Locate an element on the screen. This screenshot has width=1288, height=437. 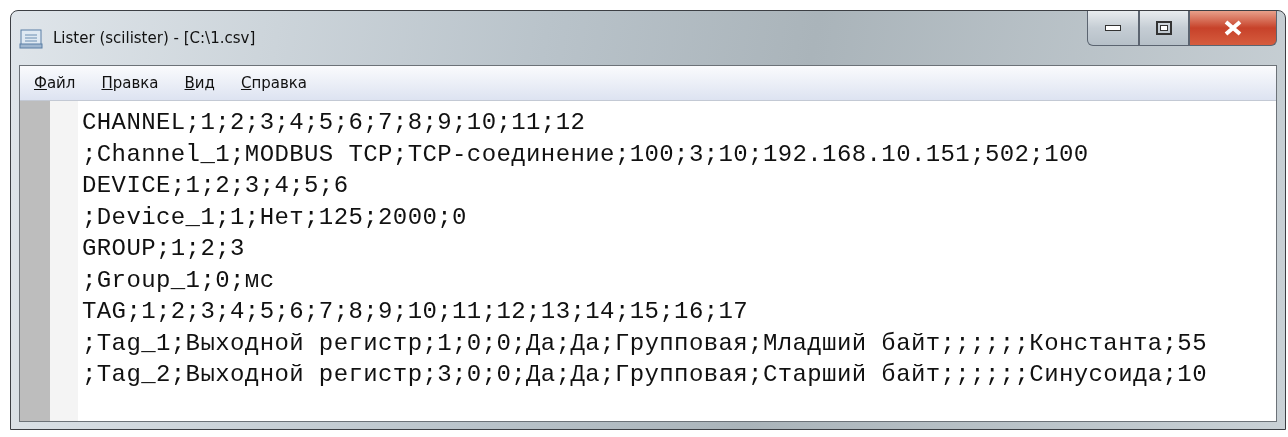
menu-item: Вид is located at coordinates (199, 83).